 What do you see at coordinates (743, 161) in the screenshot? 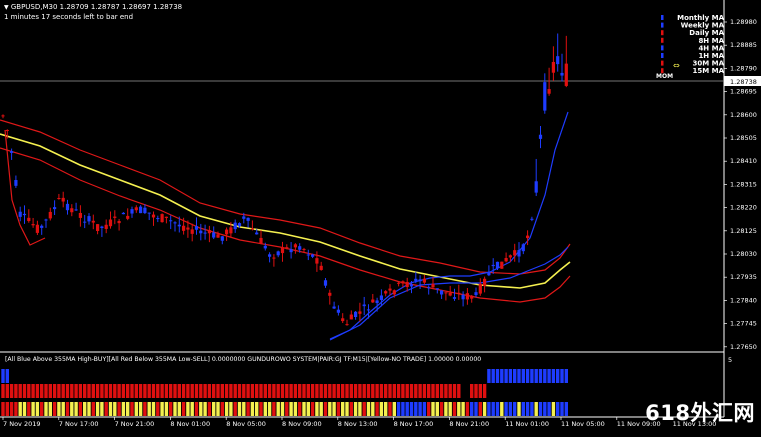
I see `price-label: 1.28410` at bounding box center [743, 161].